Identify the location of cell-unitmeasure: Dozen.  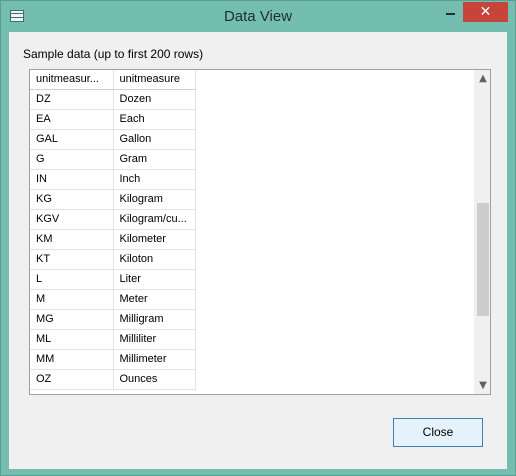
(154, 99).